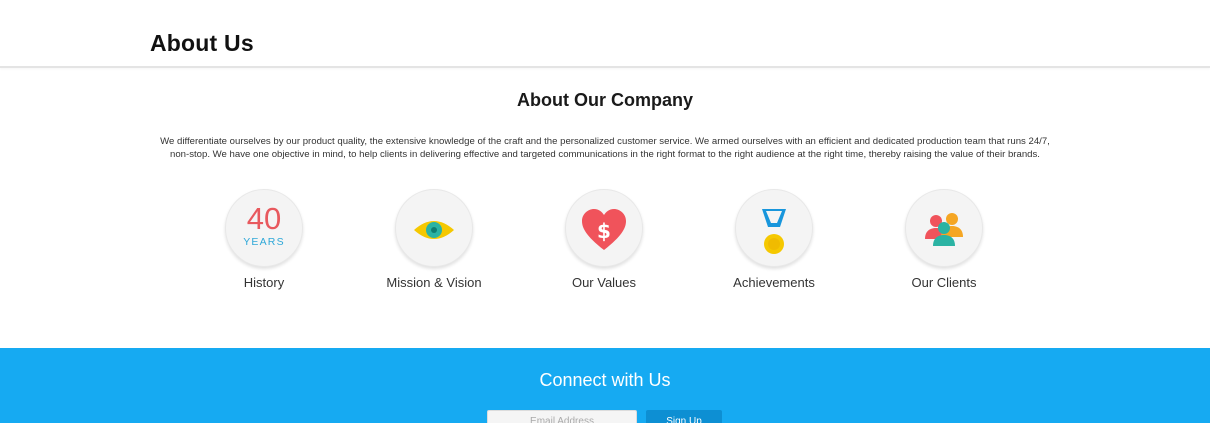 This screenshot has width=1210, height=423. I want to click on history-badge: 40 YEARS, so click(264, 228).